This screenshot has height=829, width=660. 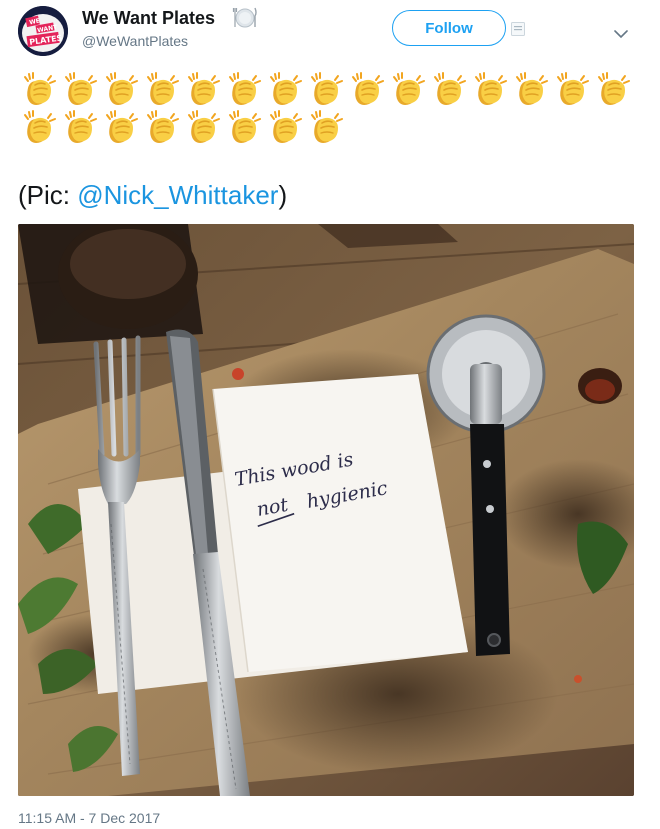 I want to click on credit-suffix: ), so click(x=283, y=195).